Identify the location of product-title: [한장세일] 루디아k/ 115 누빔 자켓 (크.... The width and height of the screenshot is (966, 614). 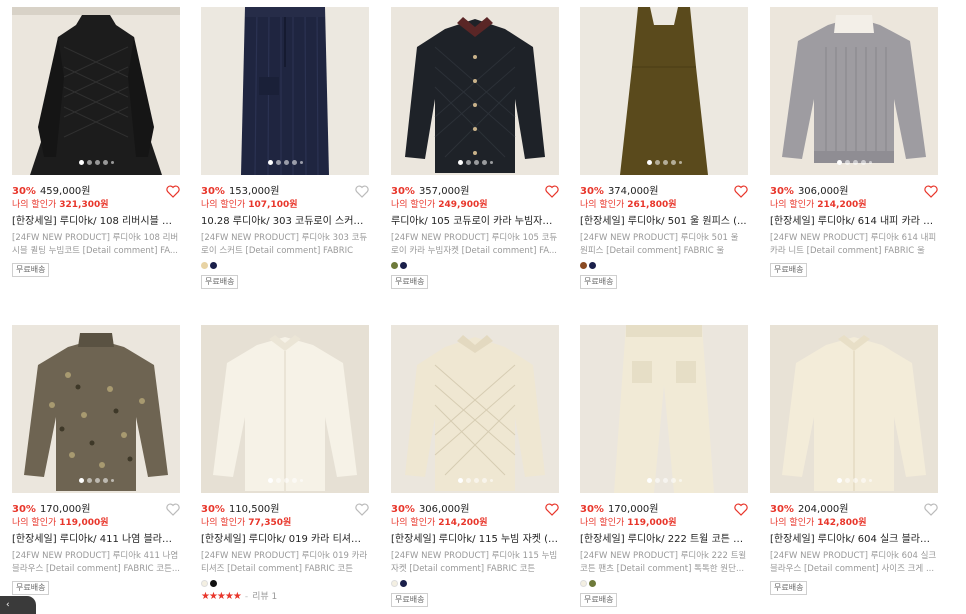
(475, 540).